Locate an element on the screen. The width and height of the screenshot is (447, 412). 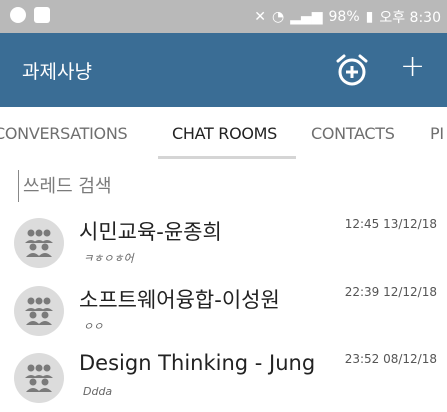
tab-chat-rooms: CHAT ROOMS is located at coordinates (224, 133).